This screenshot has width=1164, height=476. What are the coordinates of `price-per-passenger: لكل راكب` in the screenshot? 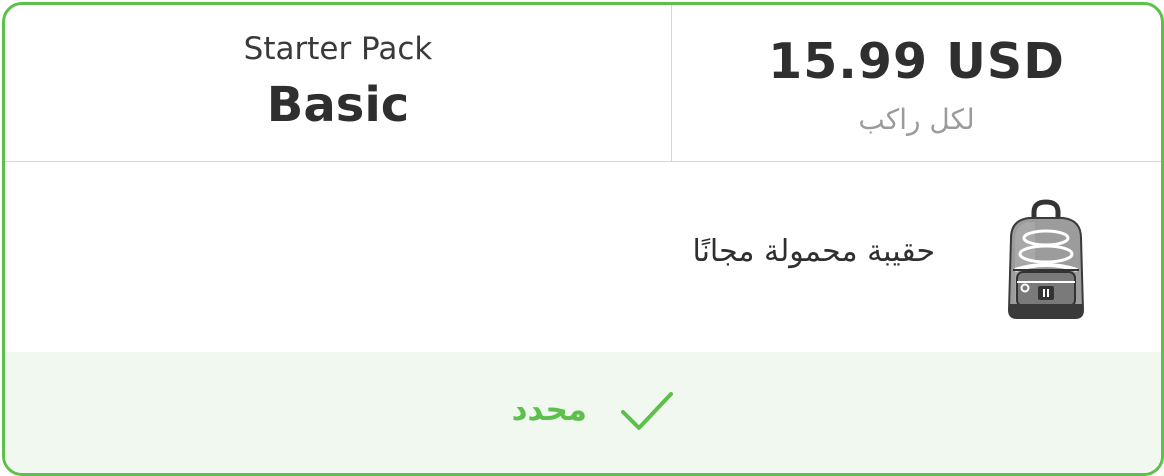 It's located at (916, 119).